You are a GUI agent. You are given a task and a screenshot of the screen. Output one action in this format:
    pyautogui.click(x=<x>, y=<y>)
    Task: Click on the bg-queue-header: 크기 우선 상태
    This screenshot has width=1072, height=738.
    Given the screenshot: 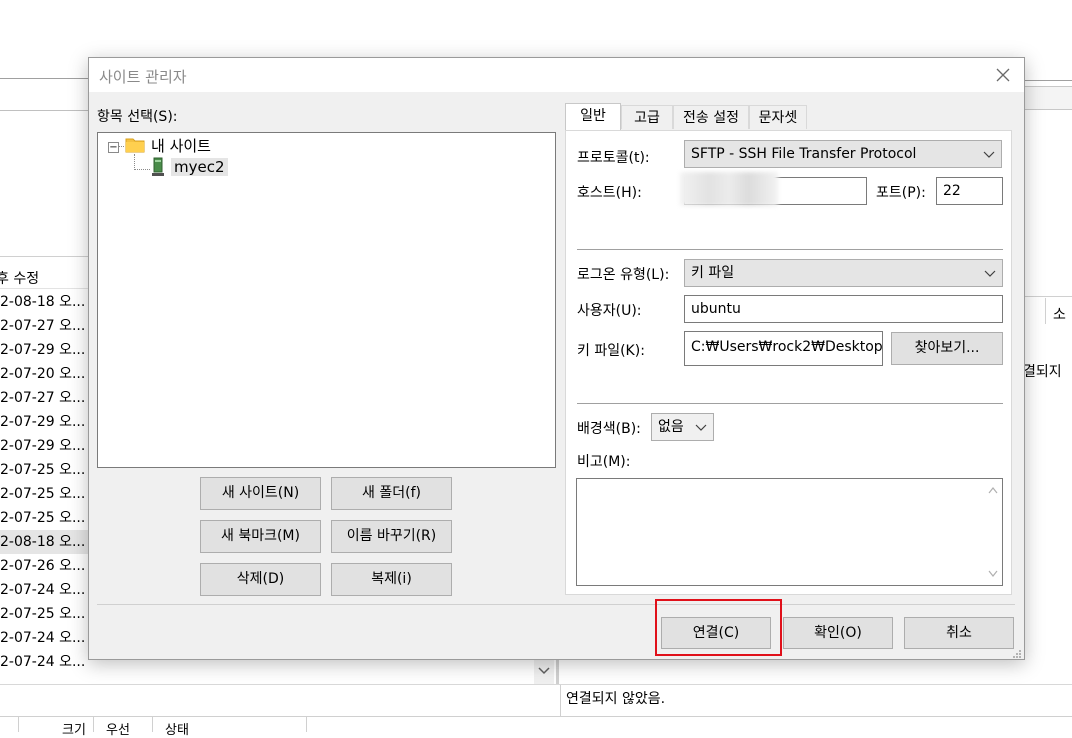 What is the action you would take?
    pyautogui.click(x=536, y=727)
    